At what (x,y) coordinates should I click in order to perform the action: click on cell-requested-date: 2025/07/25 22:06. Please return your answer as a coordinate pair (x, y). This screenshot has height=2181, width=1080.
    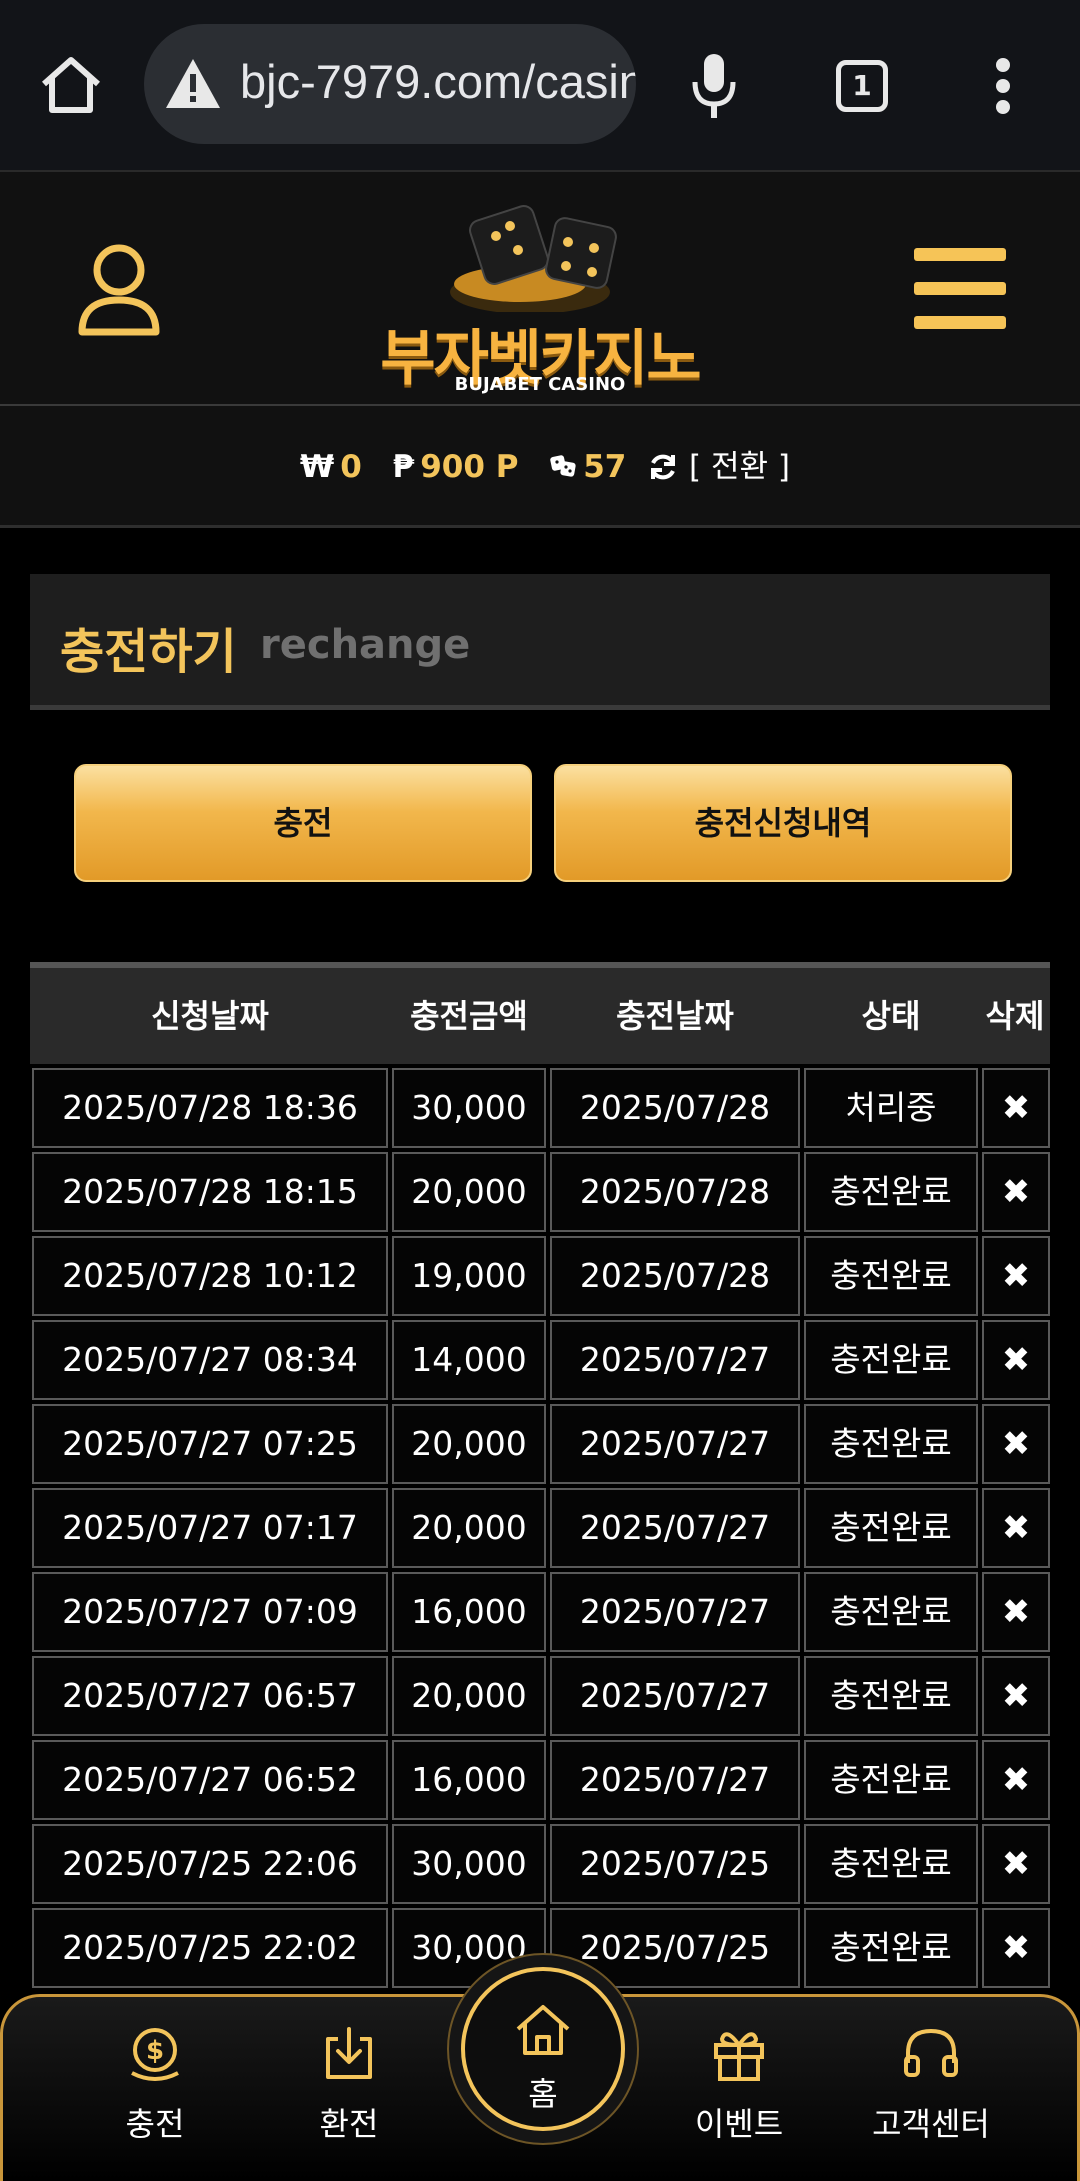
    Looking at the image, I should click on (210, 1864).